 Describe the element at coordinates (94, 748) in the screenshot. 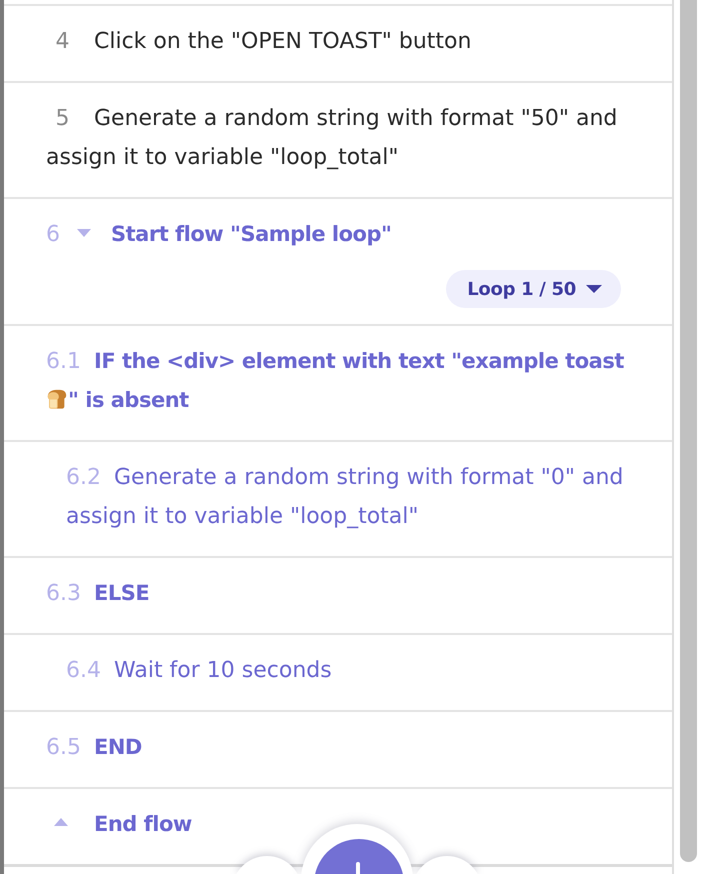

I see `step-text: 6.5 END` at that location.